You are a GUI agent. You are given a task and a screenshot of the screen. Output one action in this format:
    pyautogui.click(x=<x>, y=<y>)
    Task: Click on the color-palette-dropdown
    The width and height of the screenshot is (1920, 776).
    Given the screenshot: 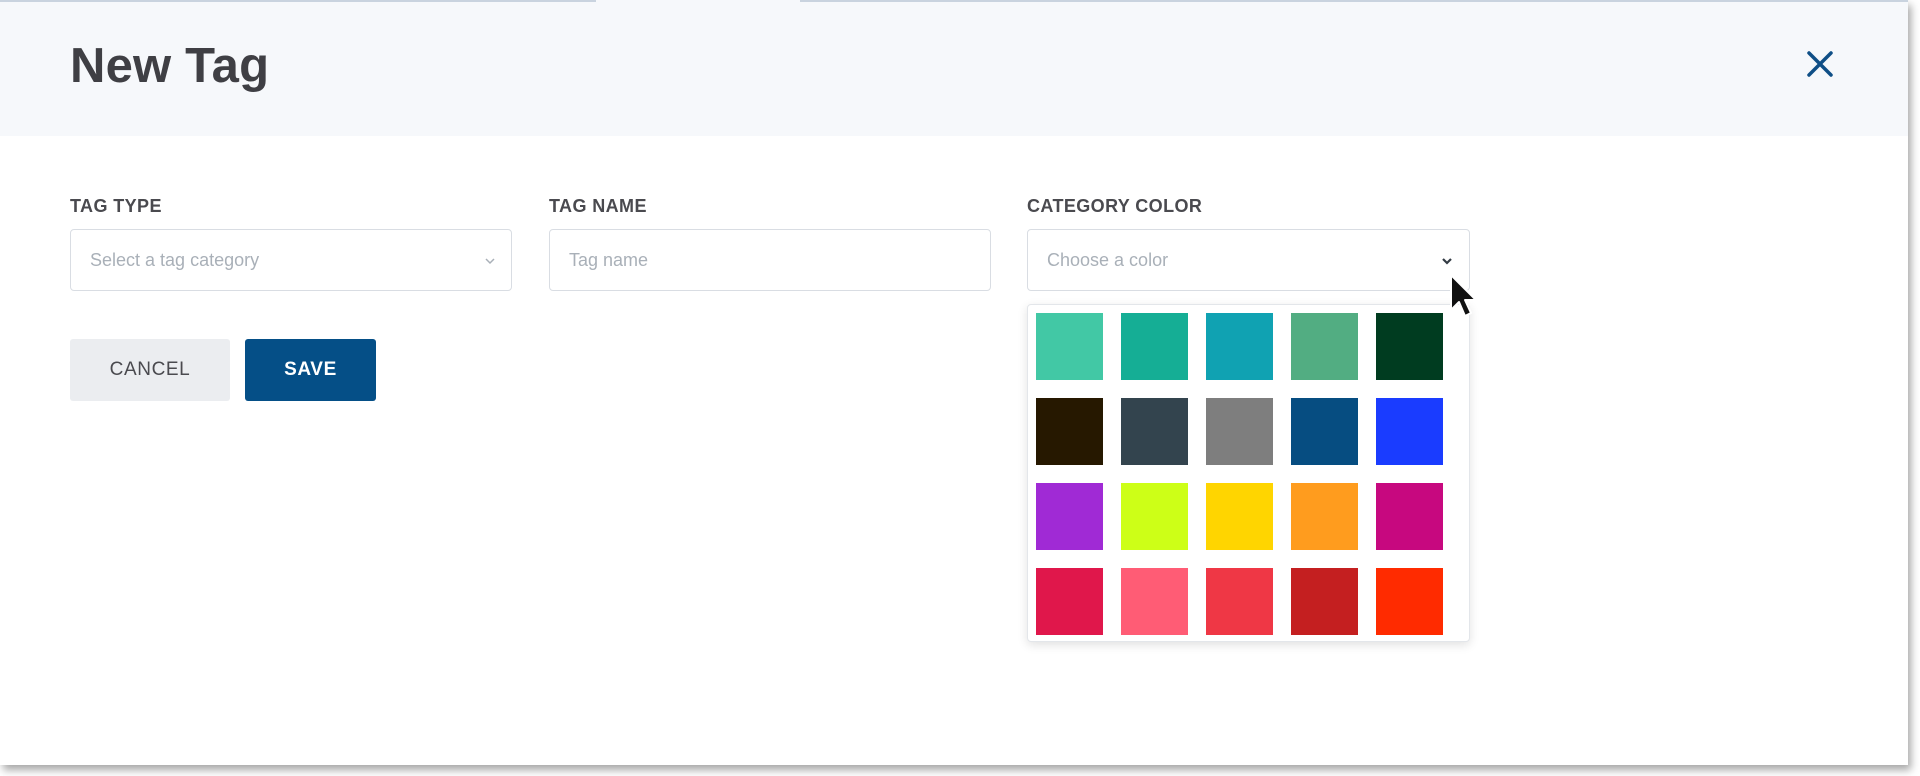 What is the action you would take?
    pyautogui.click(x=1248, y=473)
    